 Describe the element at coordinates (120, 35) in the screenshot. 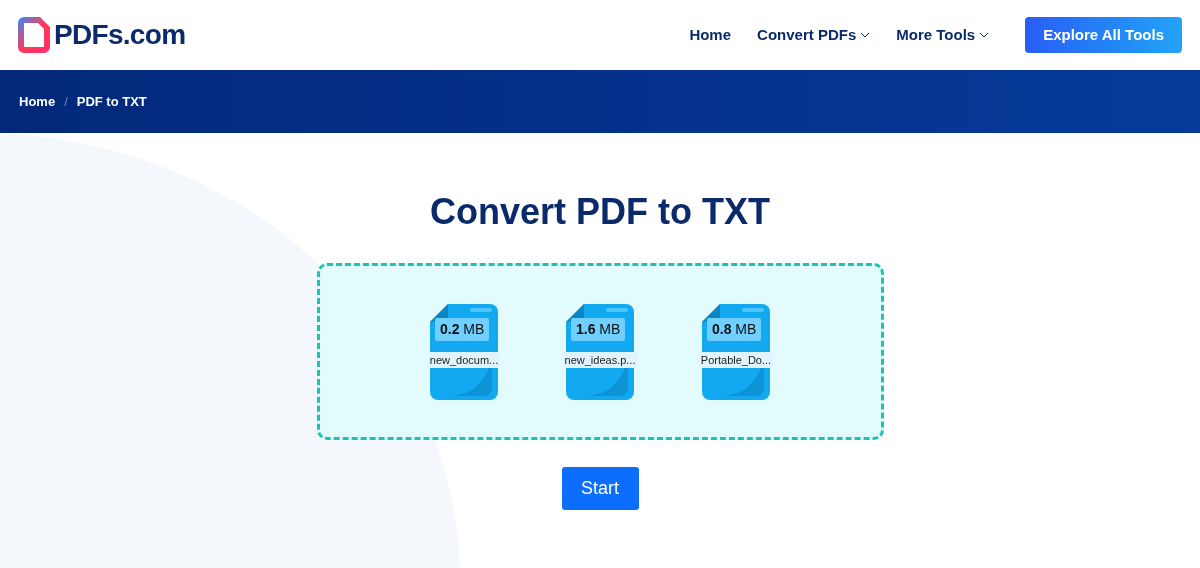

I see `logo-text: PDFs.com` at that location.